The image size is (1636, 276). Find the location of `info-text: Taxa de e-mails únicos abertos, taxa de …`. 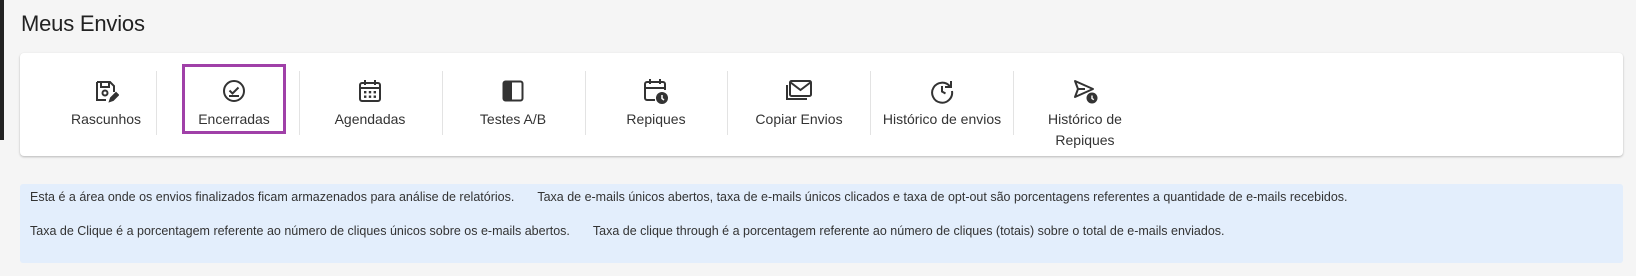

info-text: Taxa de e-mails únicos abertos, taxa de … is located at coordinates (942, 197).